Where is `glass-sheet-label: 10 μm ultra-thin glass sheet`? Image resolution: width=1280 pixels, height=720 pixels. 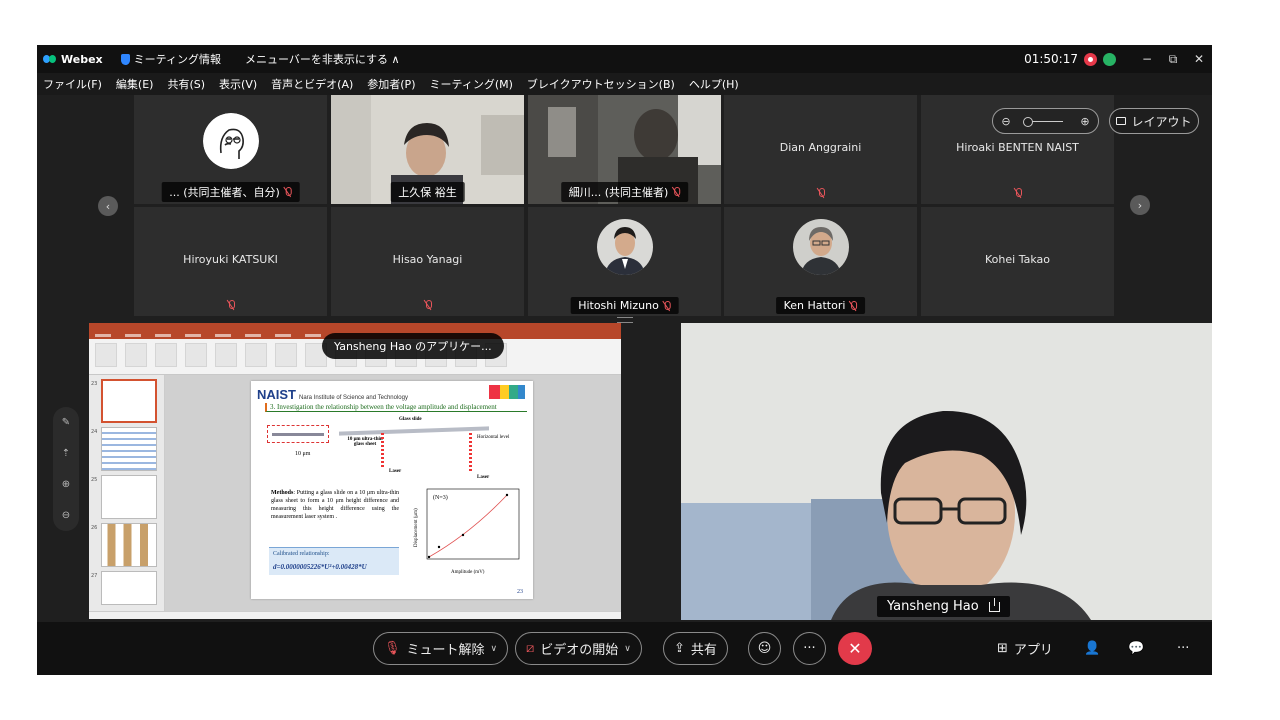 glass-sheet-label: 10 μm ultra-thin glass sheet is located at coordinates (365, 442).